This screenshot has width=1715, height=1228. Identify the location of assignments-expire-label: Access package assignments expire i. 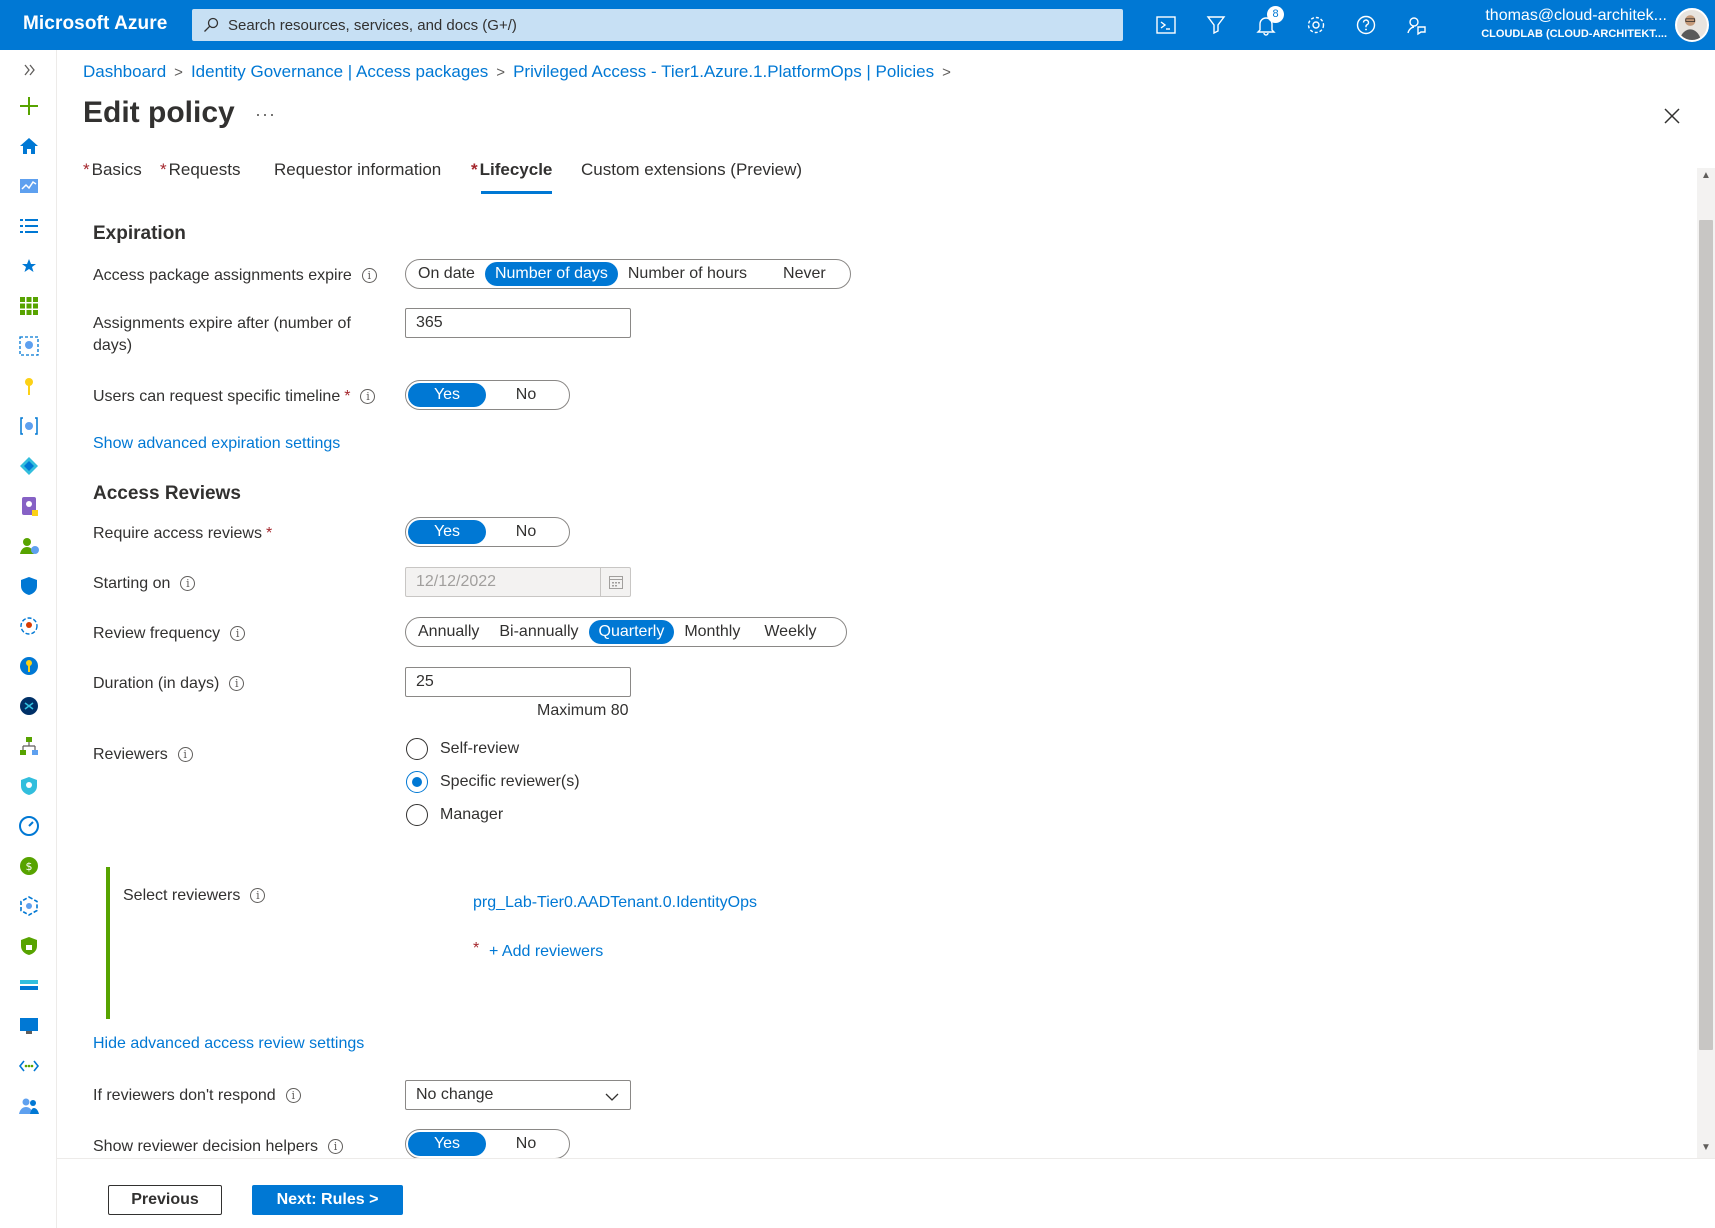
(235, 276).